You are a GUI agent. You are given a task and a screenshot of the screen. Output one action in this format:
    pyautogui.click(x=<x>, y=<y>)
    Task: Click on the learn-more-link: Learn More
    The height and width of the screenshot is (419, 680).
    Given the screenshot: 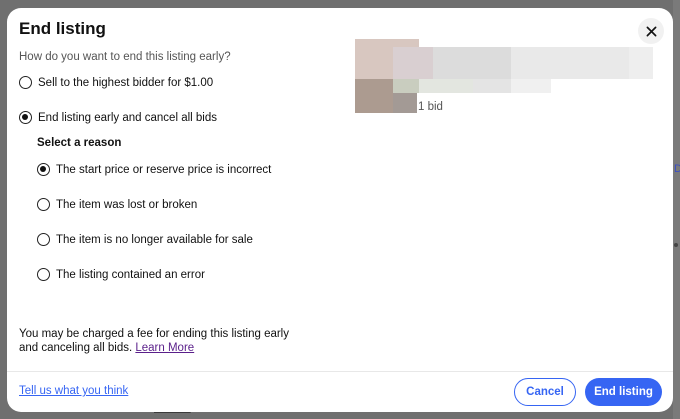 What is the action you would take?
    pyautogui.click(x=164, y=348)
    